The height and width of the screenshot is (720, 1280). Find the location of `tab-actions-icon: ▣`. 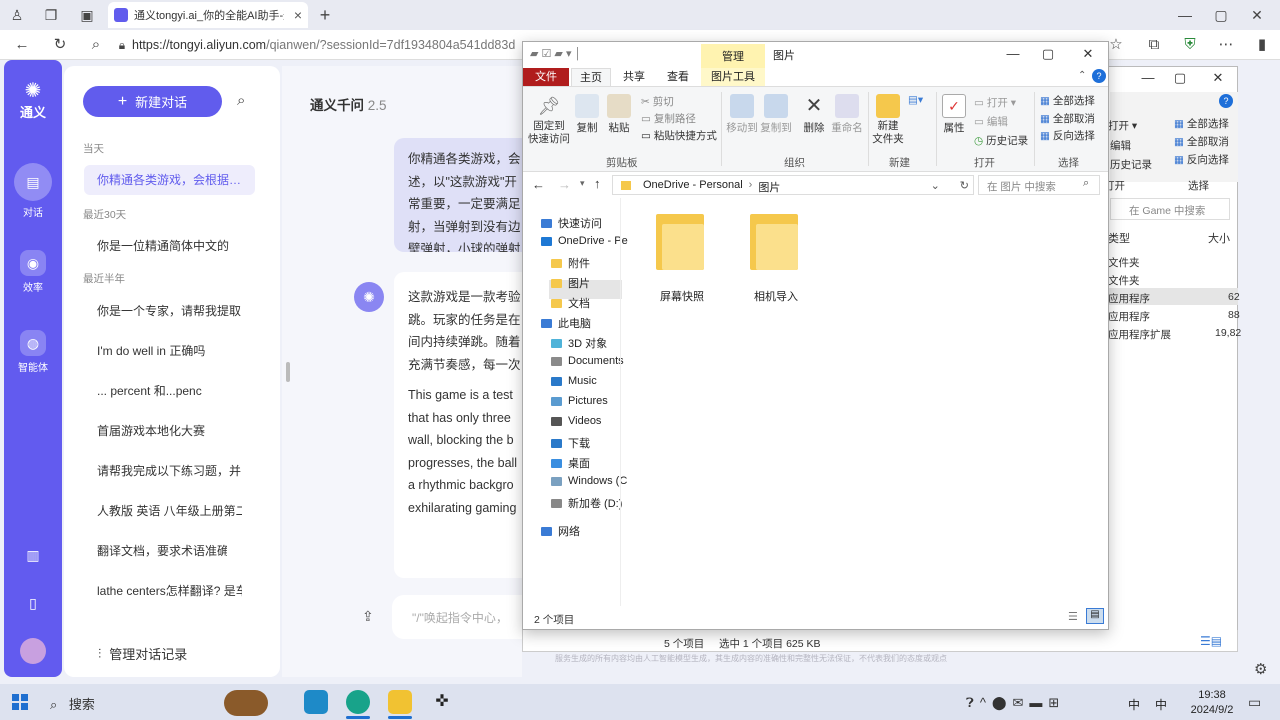

tab-actions-icon: ▣ is located at coordinates (87, 15).